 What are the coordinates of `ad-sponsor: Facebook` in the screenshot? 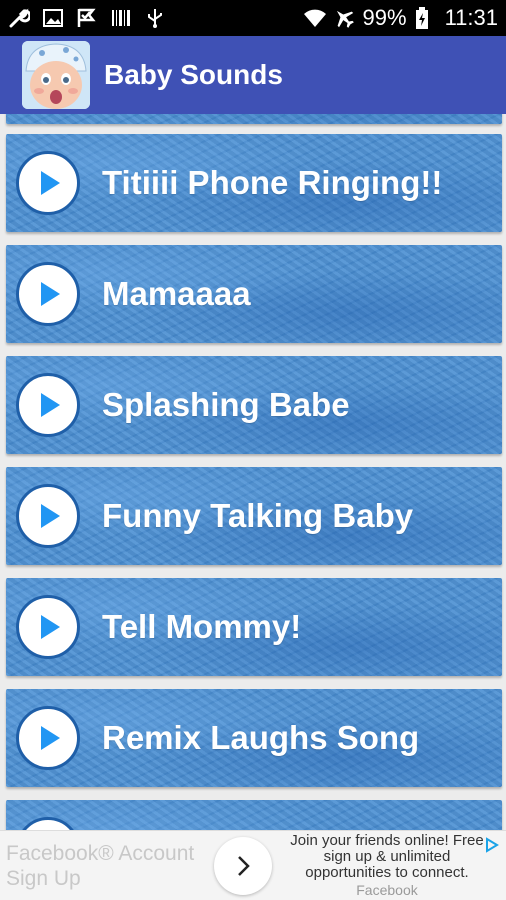 It's located at (387, 890).